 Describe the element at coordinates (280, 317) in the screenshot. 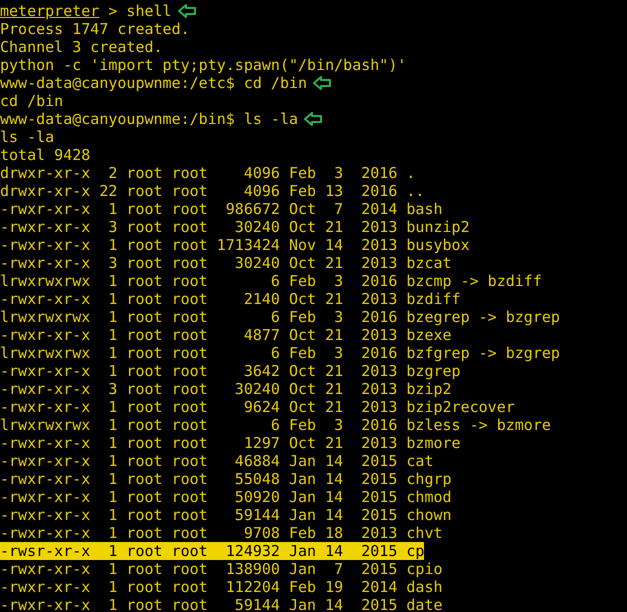

I see `listing-row: lrwxrwxrwx 1 root root 6 Feb 3 2016 bzegrep -> bzgrep` at that location.